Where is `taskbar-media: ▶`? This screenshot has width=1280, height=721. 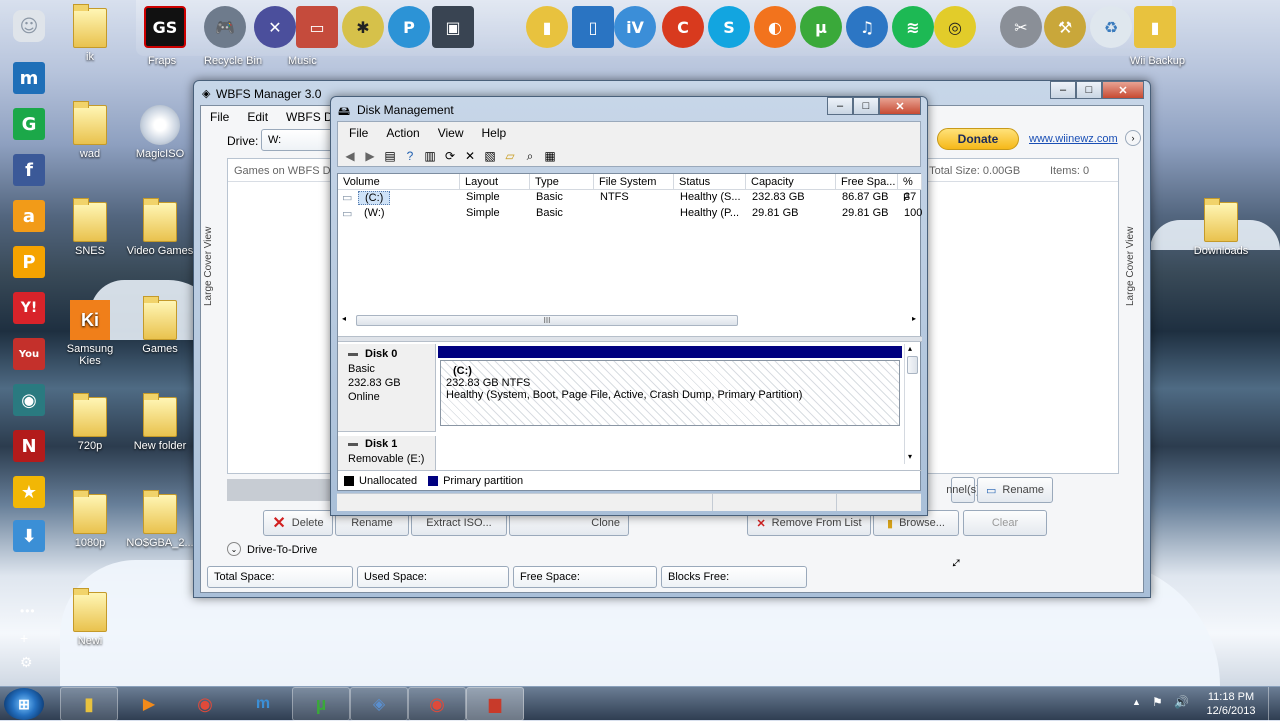
taskbar-media: ▶ is located at coordinates (149, 704).